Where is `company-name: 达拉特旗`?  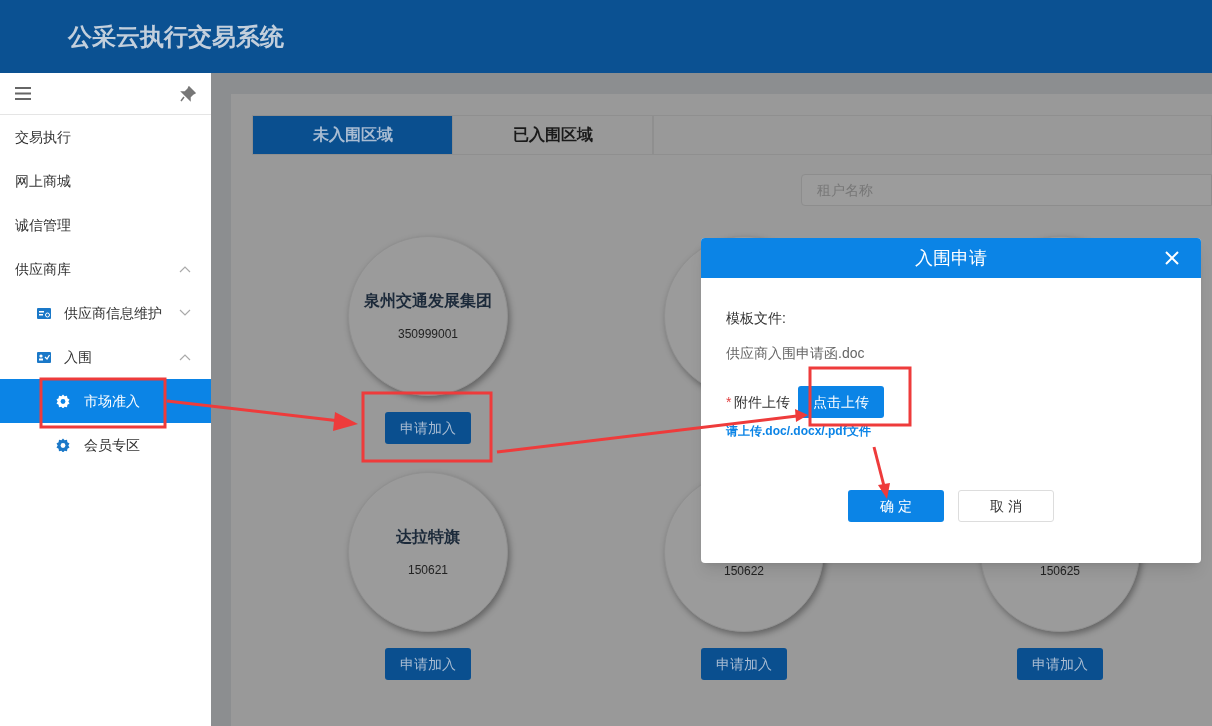 company-name: 达拉特旗 is located at coordinates (428, 537).